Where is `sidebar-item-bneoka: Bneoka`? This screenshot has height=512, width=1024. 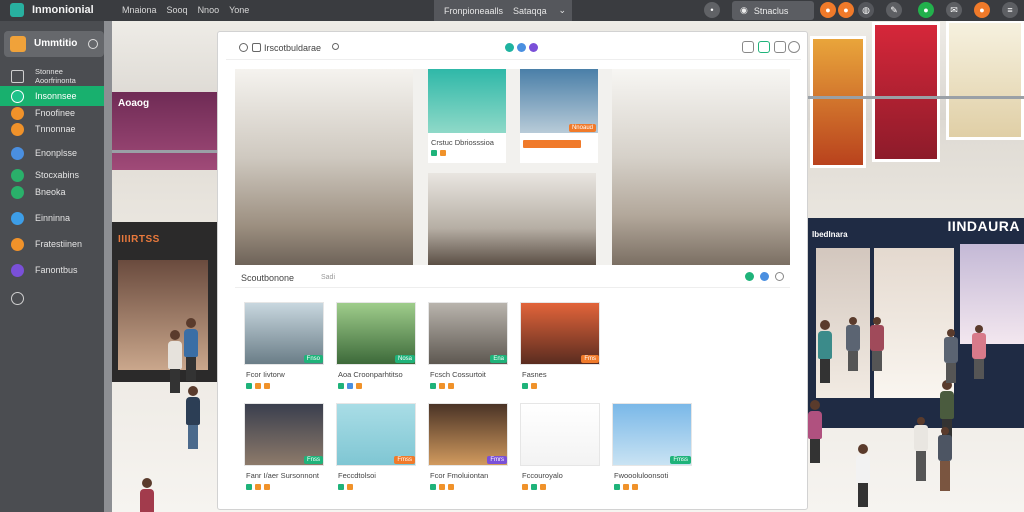
sidebar-item-bneoka: Bneoka is located at coordinates (56, 192).